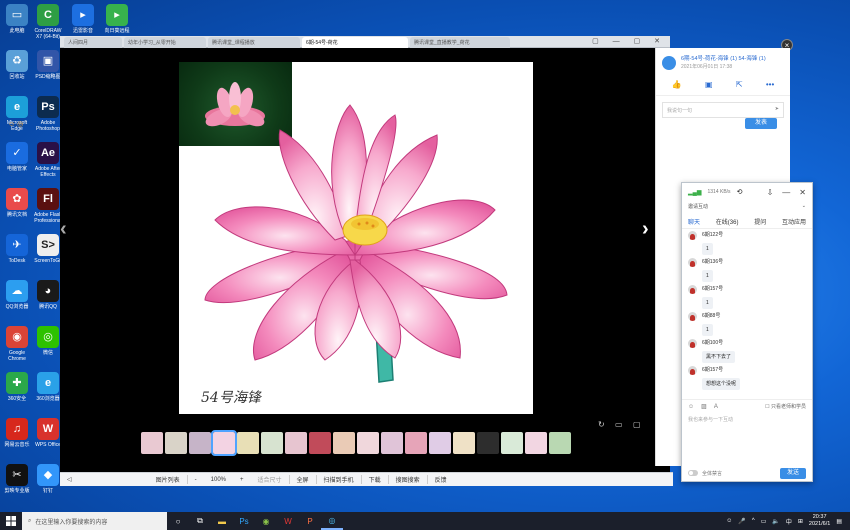 Image resolution: width=850 pixels, height=530 pixels. Describe the element at coordinates (739, 84) in the screenshot. I see `share-icon: ⇱` at that location.